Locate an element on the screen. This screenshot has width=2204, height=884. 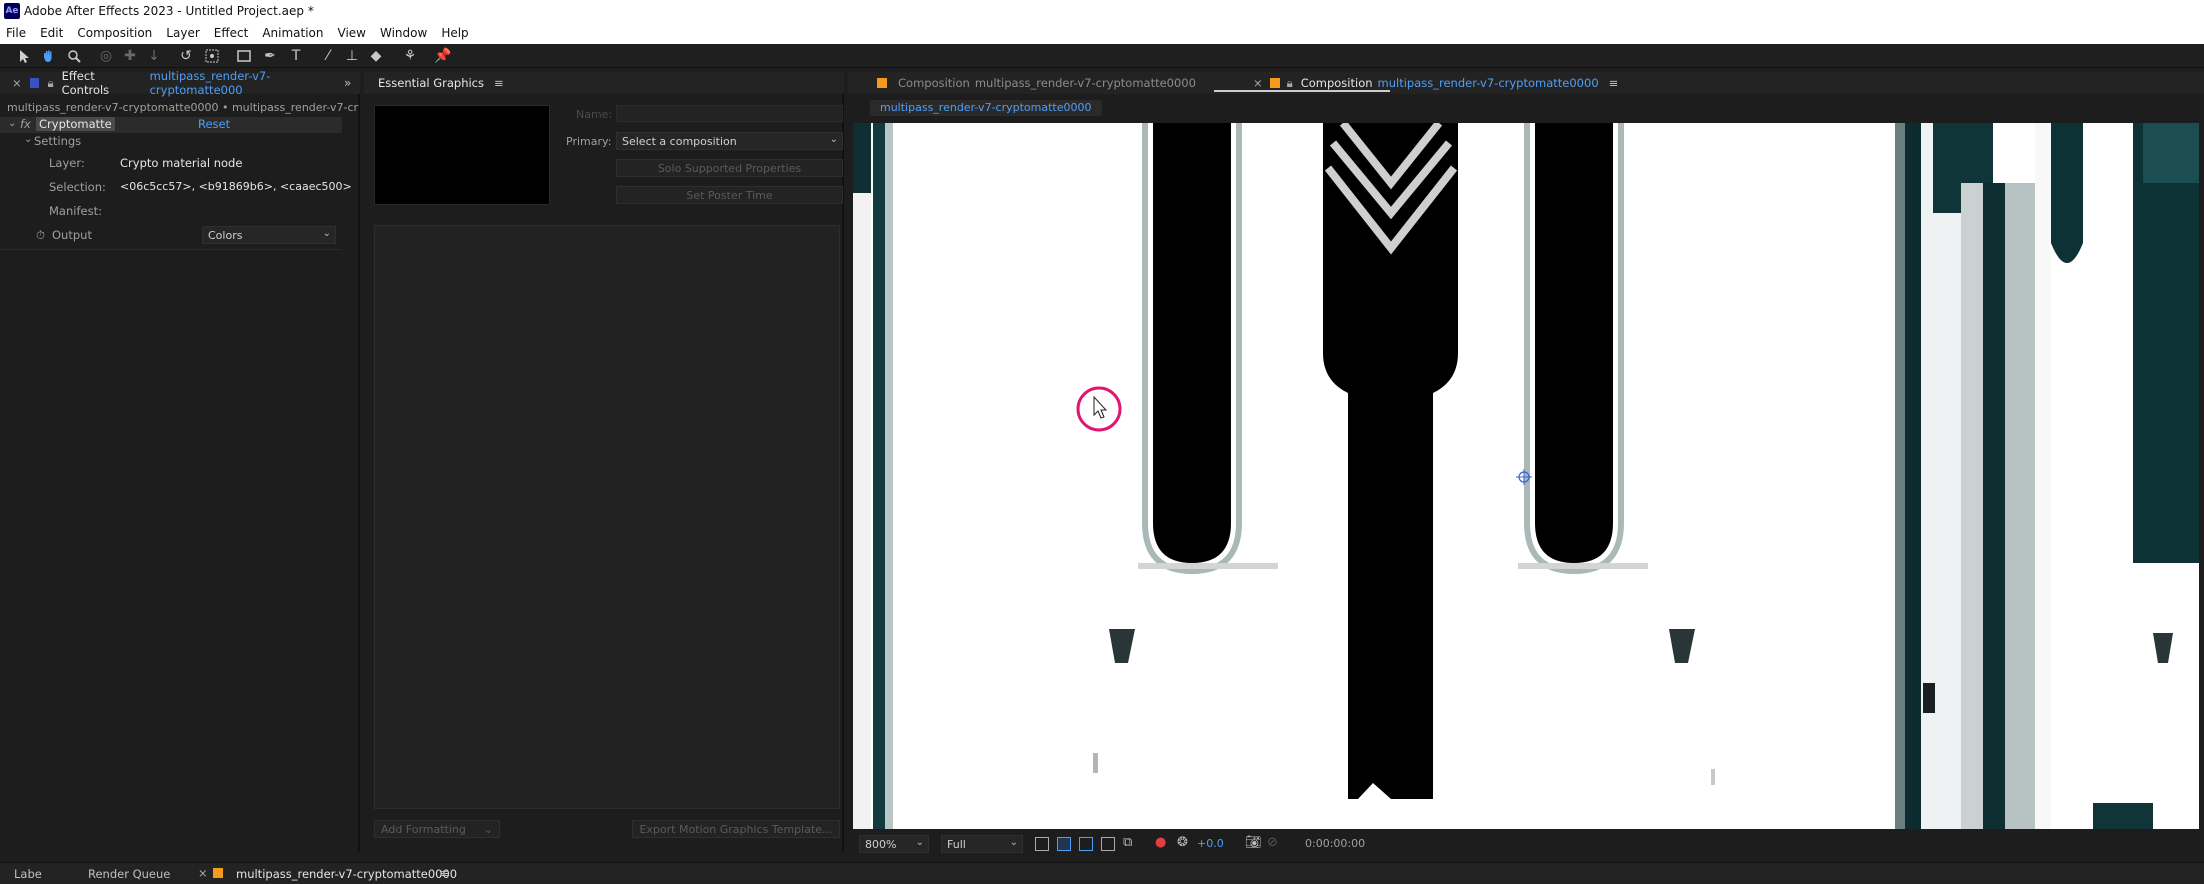
primary-label: Primary: is located at coordinates (589, 141).